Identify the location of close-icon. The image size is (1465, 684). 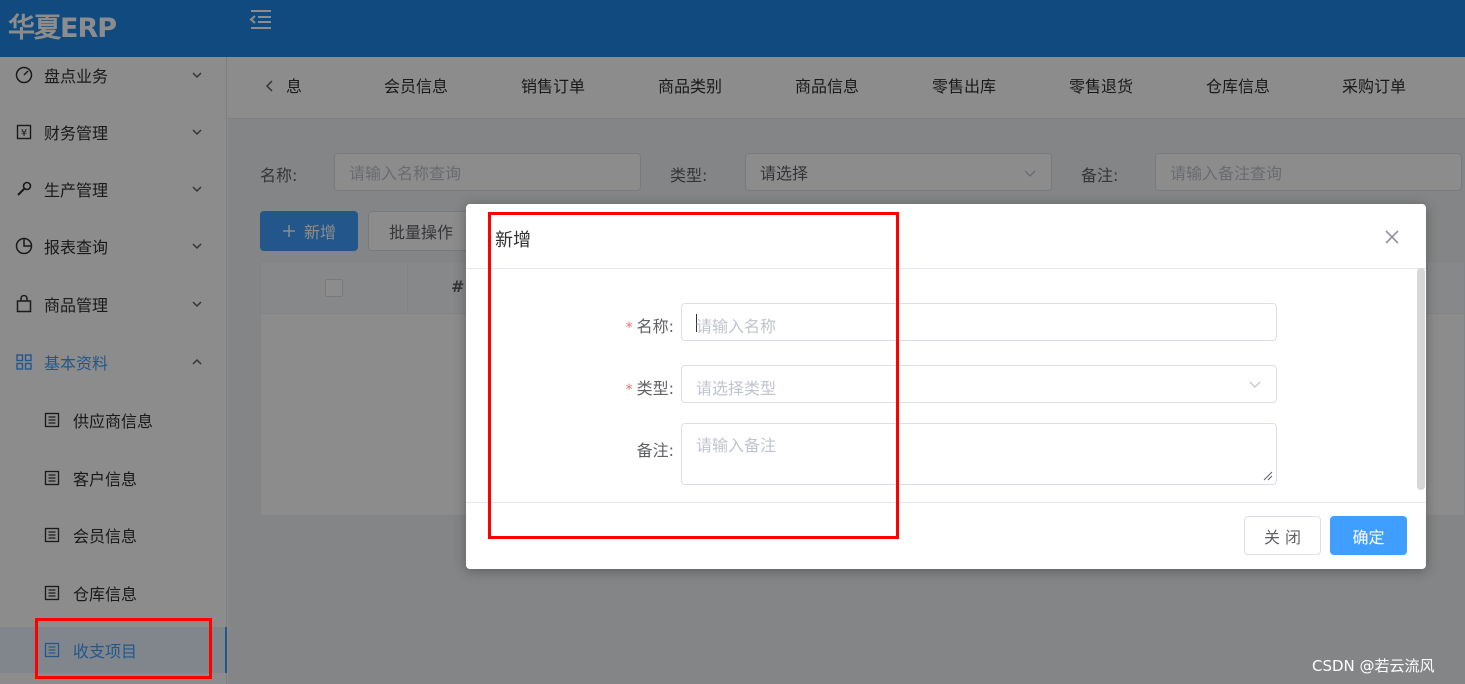
(1392, 237).